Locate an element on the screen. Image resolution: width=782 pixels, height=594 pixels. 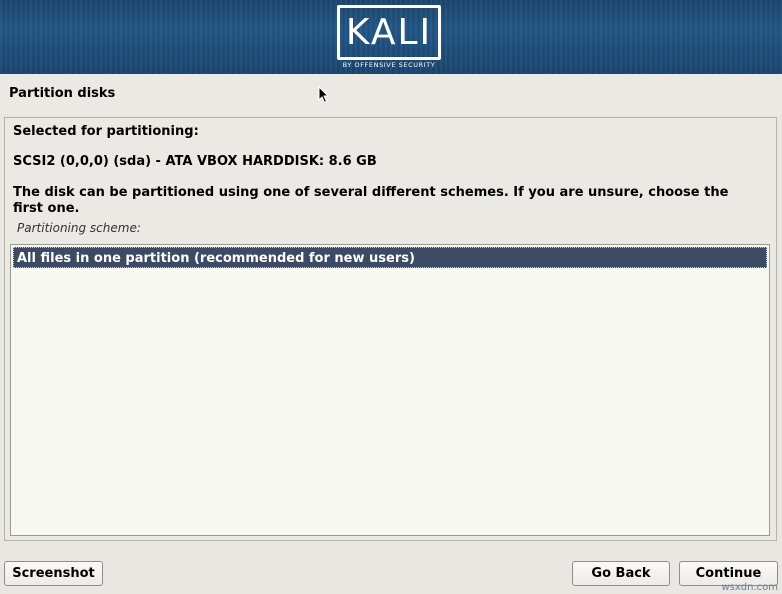
logo-subtitle: BY OFFENSIVE SECURITY is located at coordinates (389, 65).